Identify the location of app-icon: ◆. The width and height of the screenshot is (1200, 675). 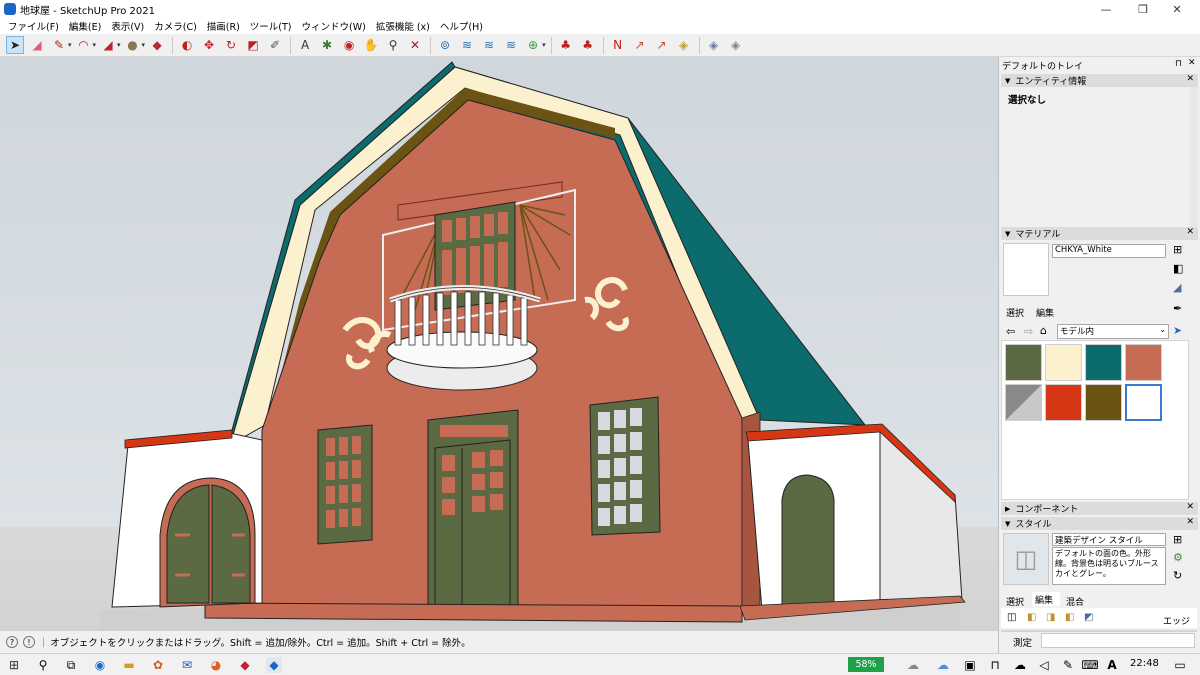
(245, 665).